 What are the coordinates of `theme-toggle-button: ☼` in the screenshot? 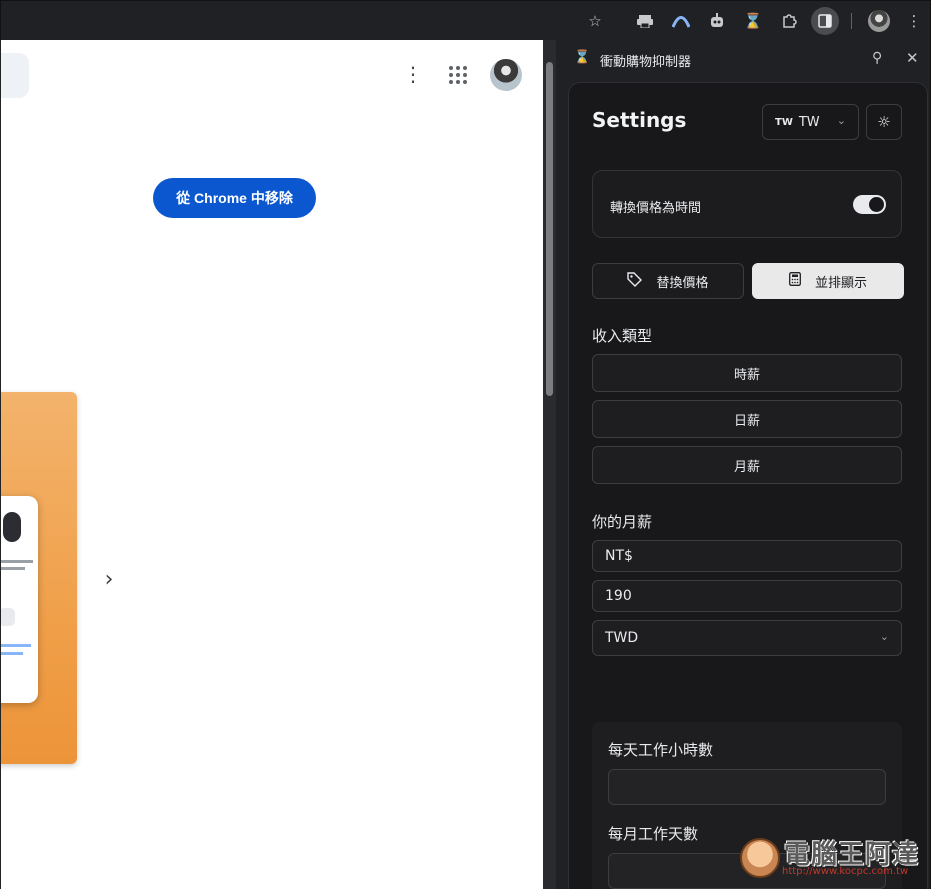 It's located at (884, 122).